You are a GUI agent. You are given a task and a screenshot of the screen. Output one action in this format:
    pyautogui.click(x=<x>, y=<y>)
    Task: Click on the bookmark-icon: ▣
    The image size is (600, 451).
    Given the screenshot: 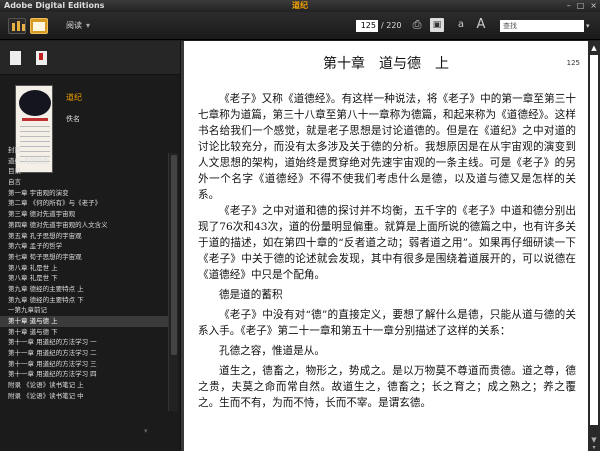 What is the action you would take?
    pyautogui.click(x=437, y=25)
    